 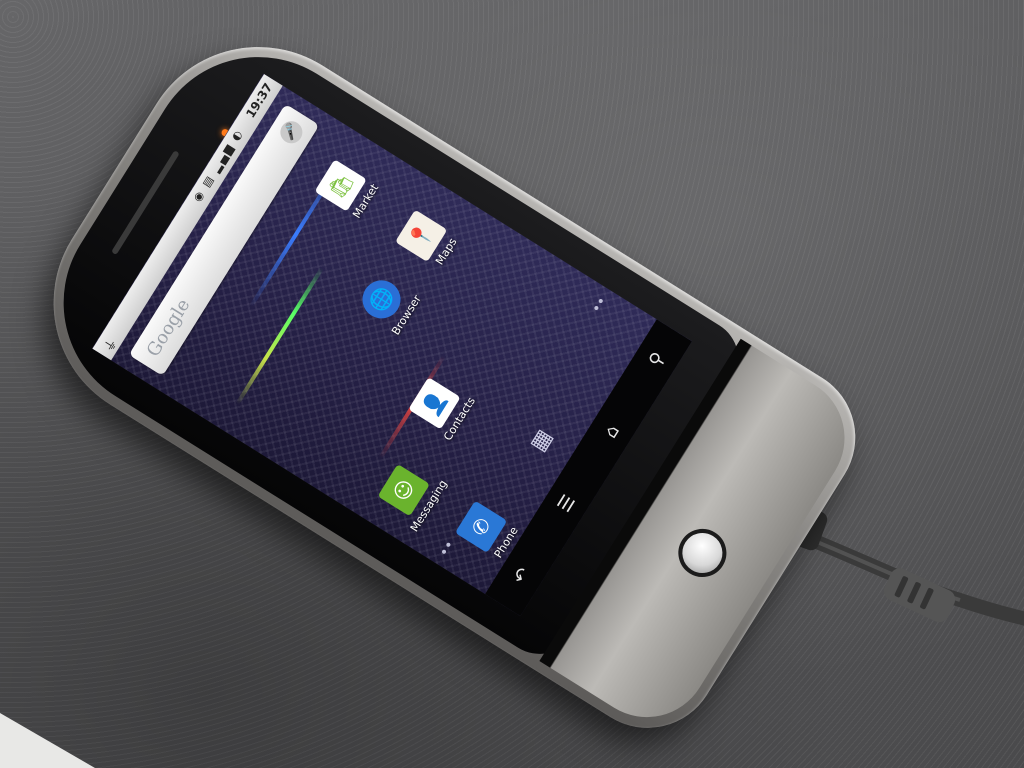 What do you see at coordinates (702, 553) in the screenshot?
I see `trackball-button` at bounding box center [702, 553].